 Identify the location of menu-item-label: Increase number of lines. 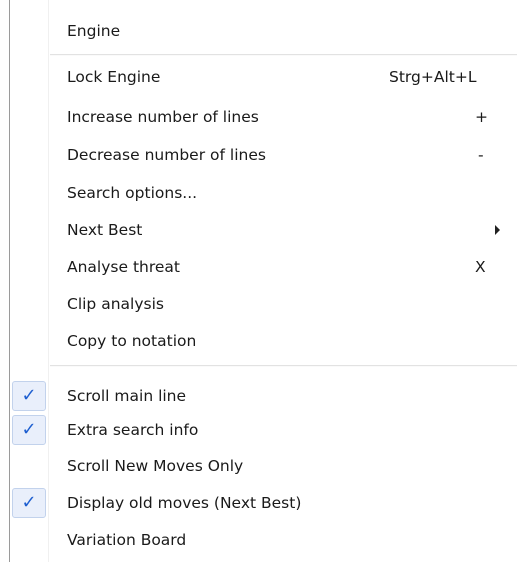
(163, 117).